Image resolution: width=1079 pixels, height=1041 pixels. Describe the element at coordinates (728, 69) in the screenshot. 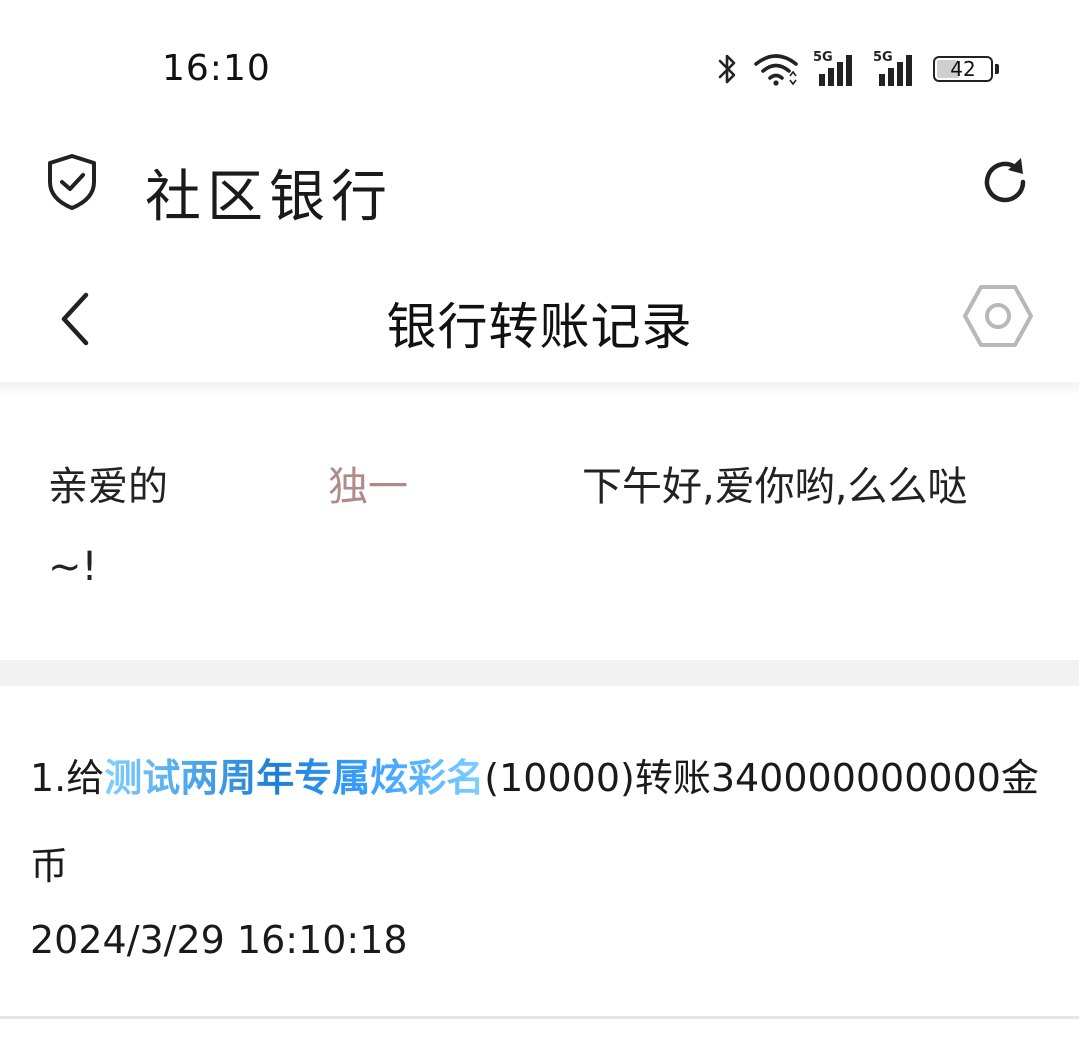

I see `bluetooth-icon` at that location.